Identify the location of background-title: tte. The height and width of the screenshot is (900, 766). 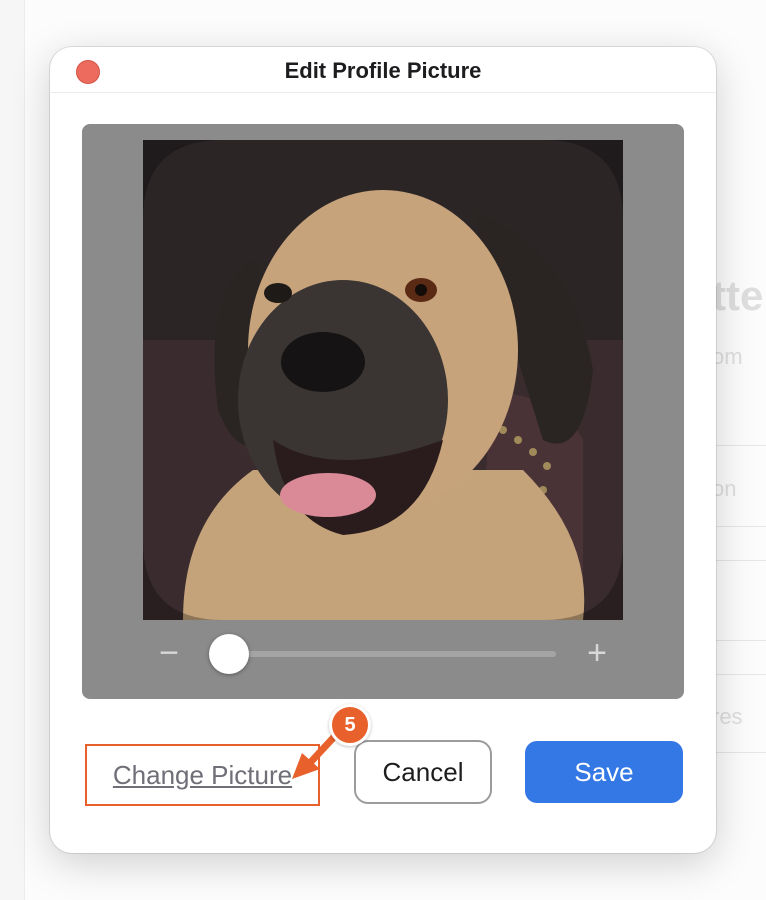
(738, 295).